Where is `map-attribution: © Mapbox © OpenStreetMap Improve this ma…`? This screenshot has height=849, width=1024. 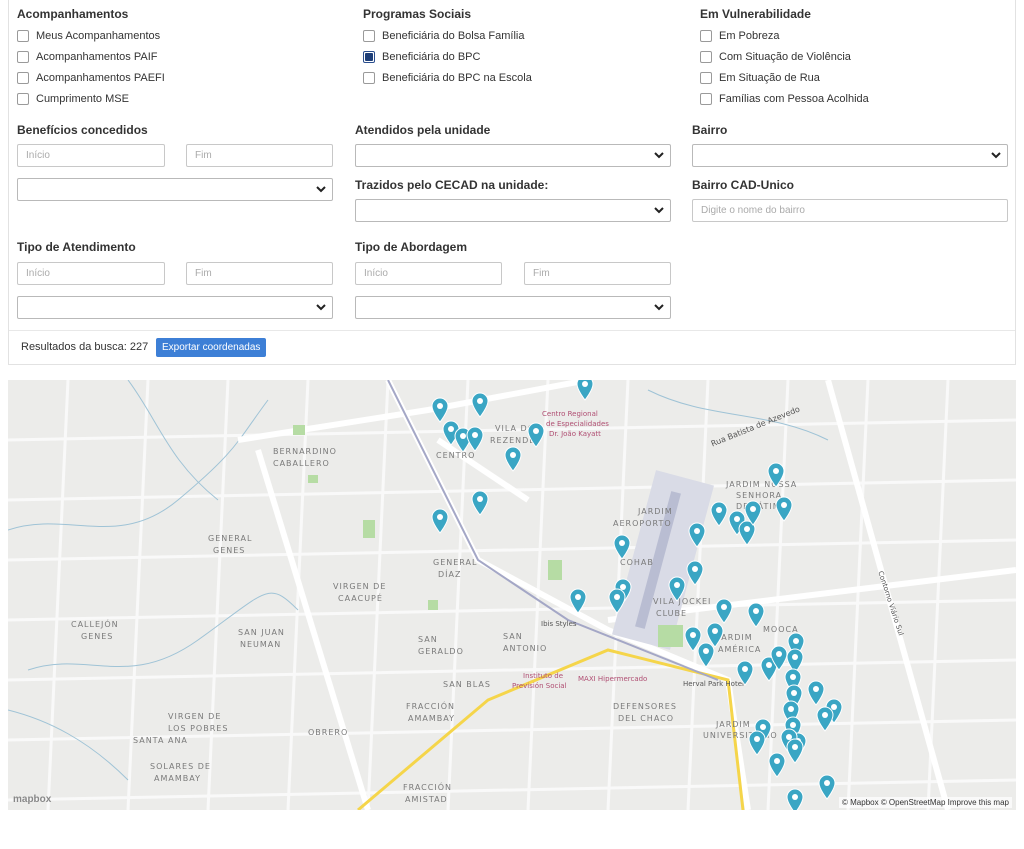 map-attribution: © Mapbox © OpenStreetMap Improve this ma… is located at coordinates (925, 802).